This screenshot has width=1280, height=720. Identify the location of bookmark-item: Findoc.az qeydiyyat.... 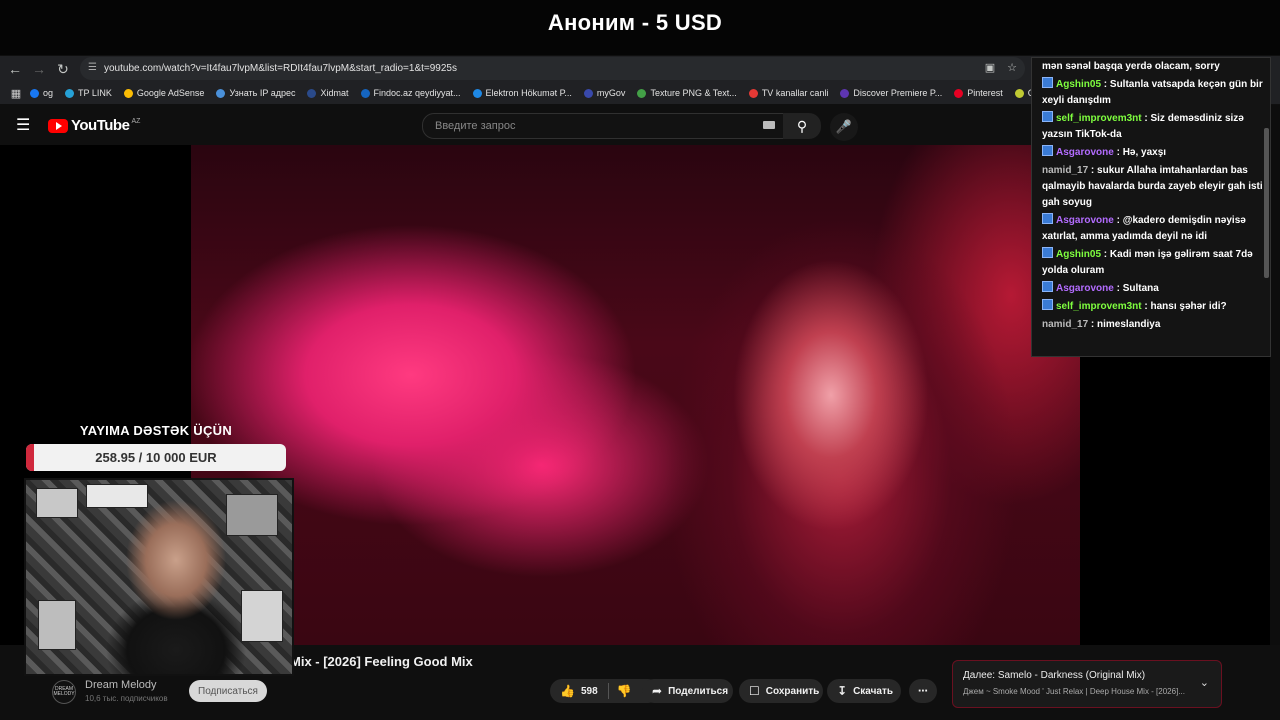
(410, 93).